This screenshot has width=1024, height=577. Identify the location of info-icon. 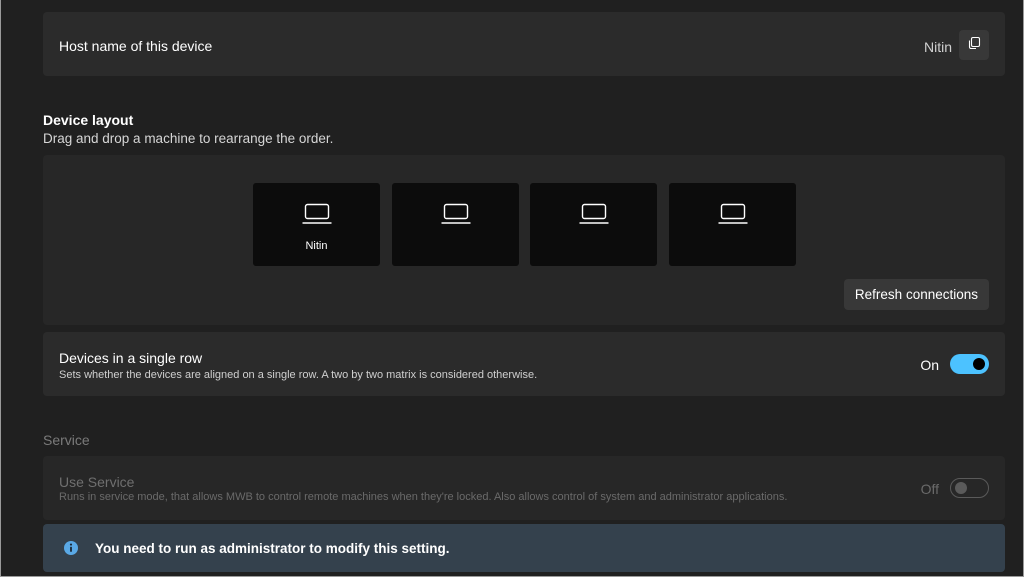
(71, 550).